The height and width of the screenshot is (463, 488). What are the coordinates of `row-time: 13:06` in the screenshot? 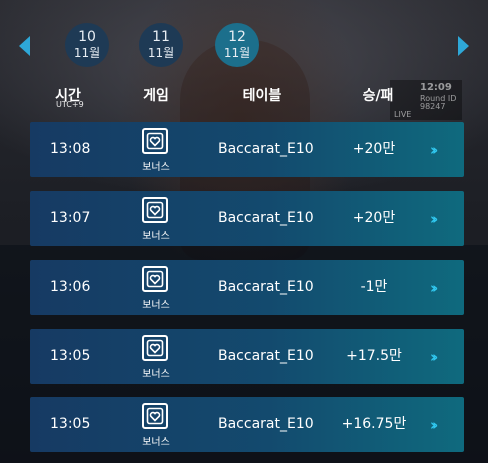 It's located at (70, 287).